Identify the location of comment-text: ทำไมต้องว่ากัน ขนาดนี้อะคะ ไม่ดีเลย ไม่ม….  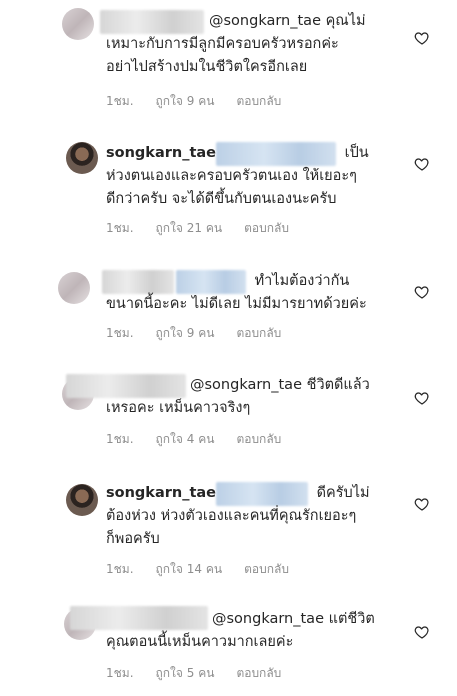
(236, 292).